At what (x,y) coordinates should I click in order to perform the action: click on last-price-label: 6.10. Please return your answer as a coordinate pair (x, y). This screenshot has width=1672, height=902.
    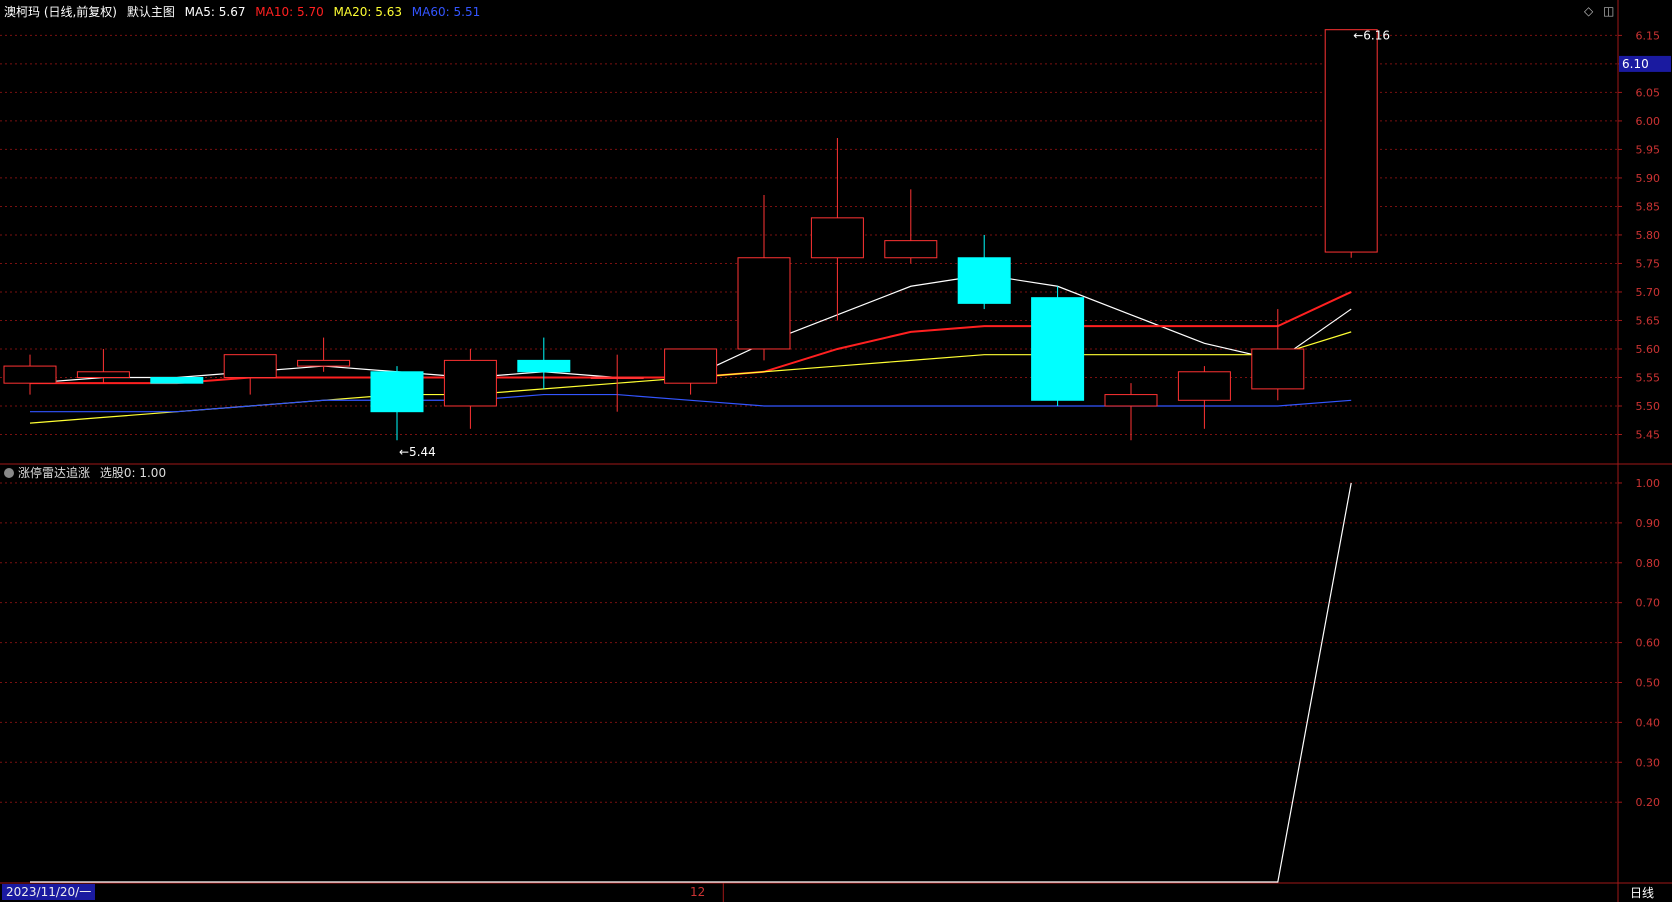
    Looking at the image, I should click on (1635, 64).